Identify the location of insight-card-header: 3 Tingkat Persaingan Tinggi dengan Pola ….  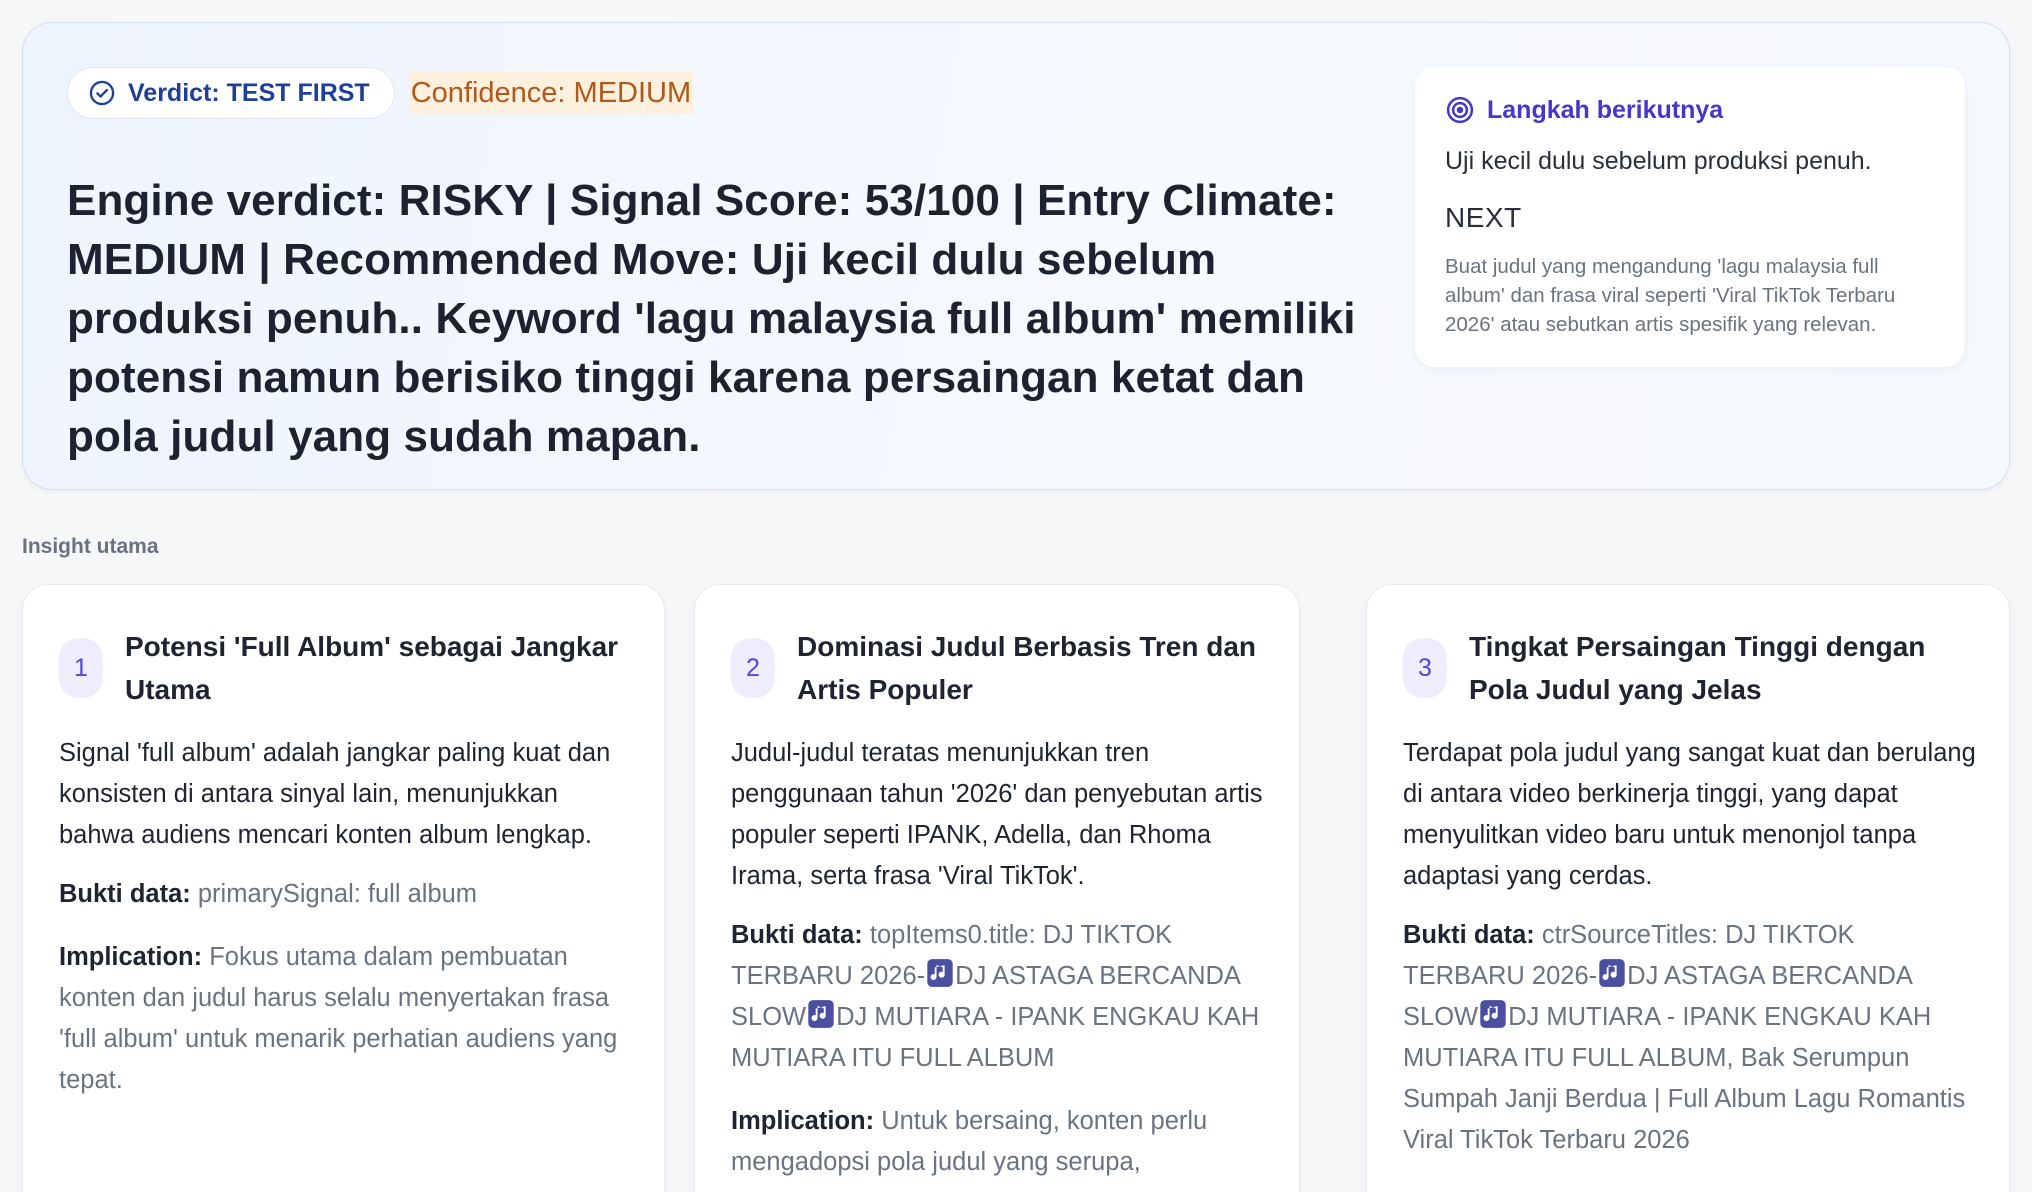
(1691, 668).